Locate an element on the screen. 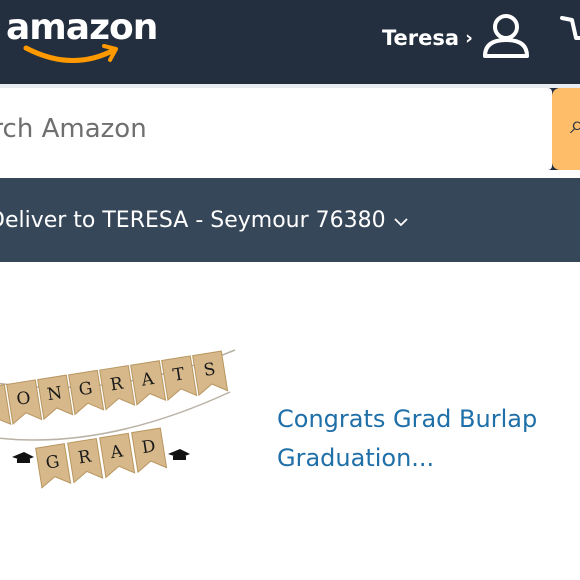 The width and height of the screenshot is (580, 580). product-image: CONGRATS GRAD is located at coordinates (125, 427).